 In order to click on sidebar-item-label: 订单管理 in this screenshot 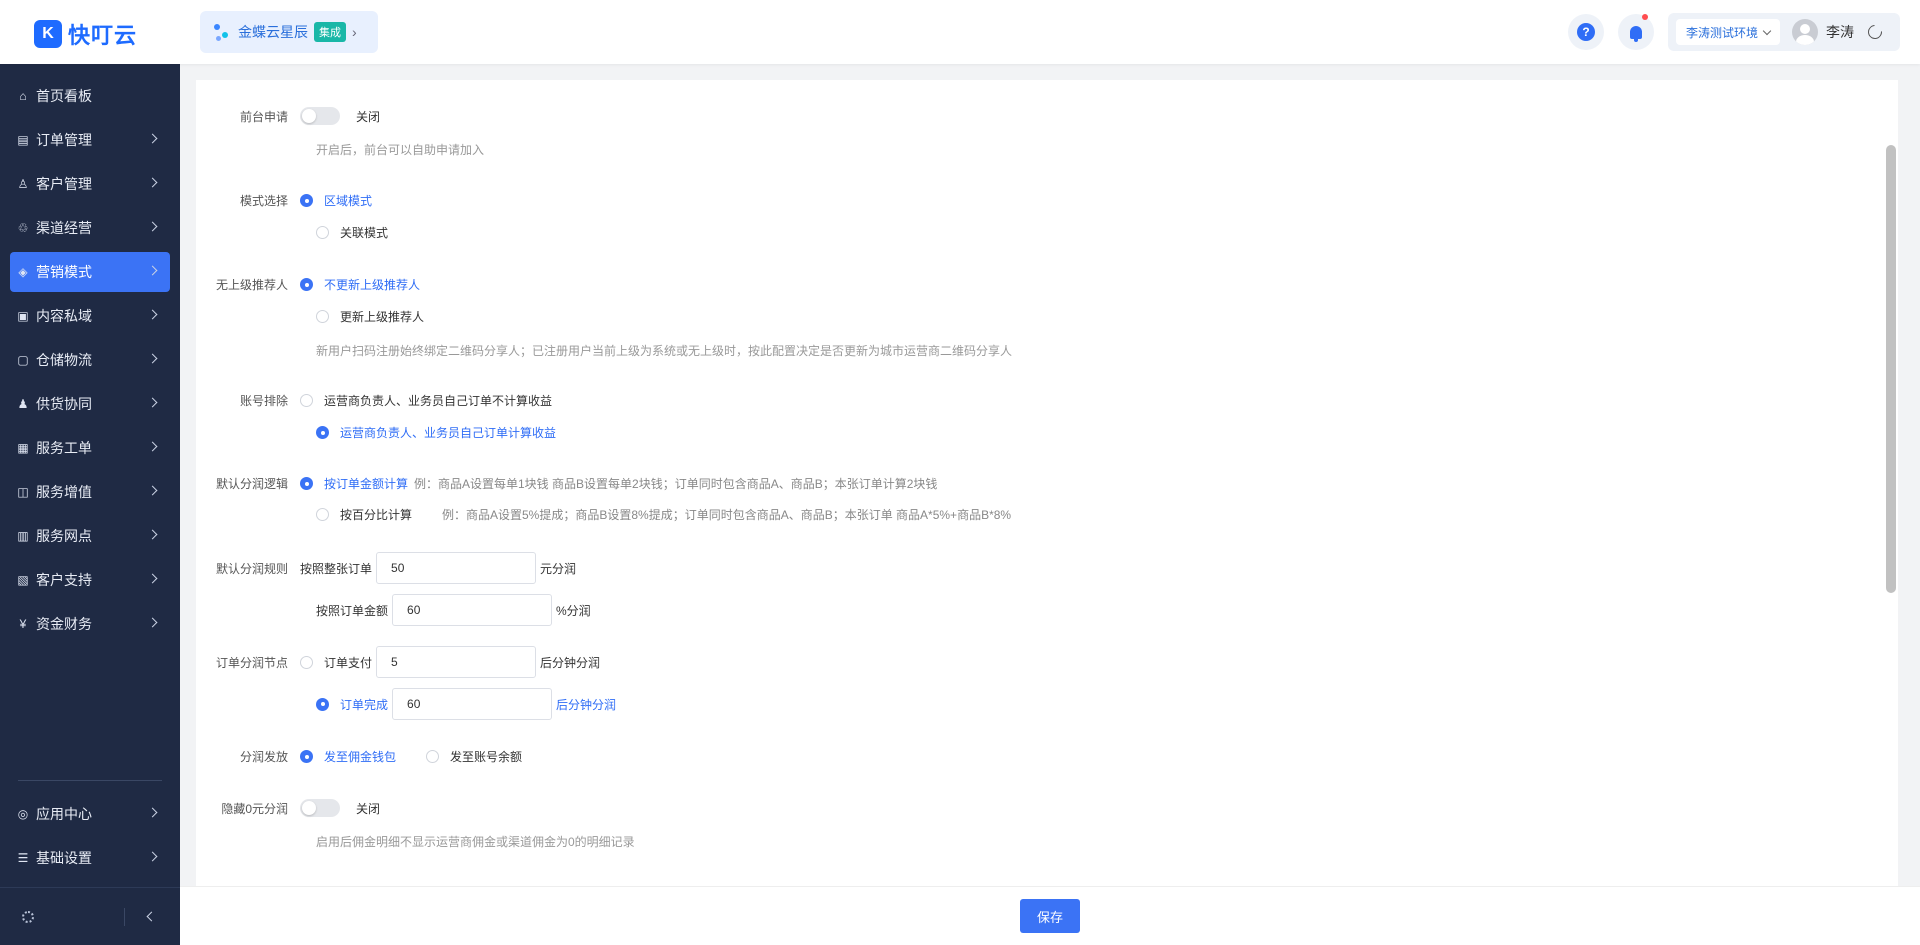, I will do `click(64, 140)`.